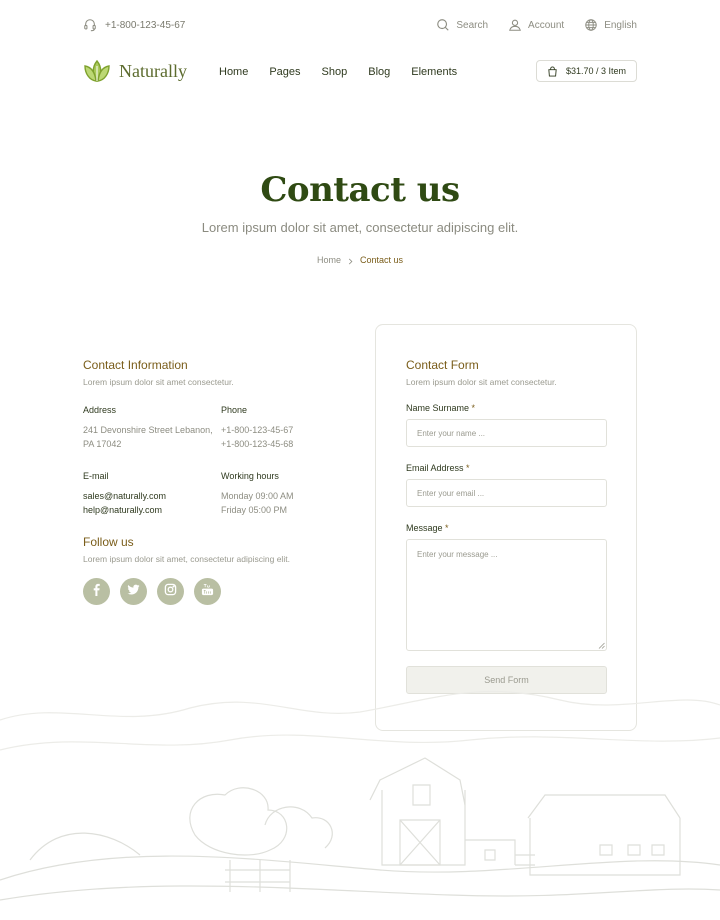  Describe the element at coordinates (595, 71) in the screenshot. I see `cart-summary: $31.70 / 3 Item` at that location.